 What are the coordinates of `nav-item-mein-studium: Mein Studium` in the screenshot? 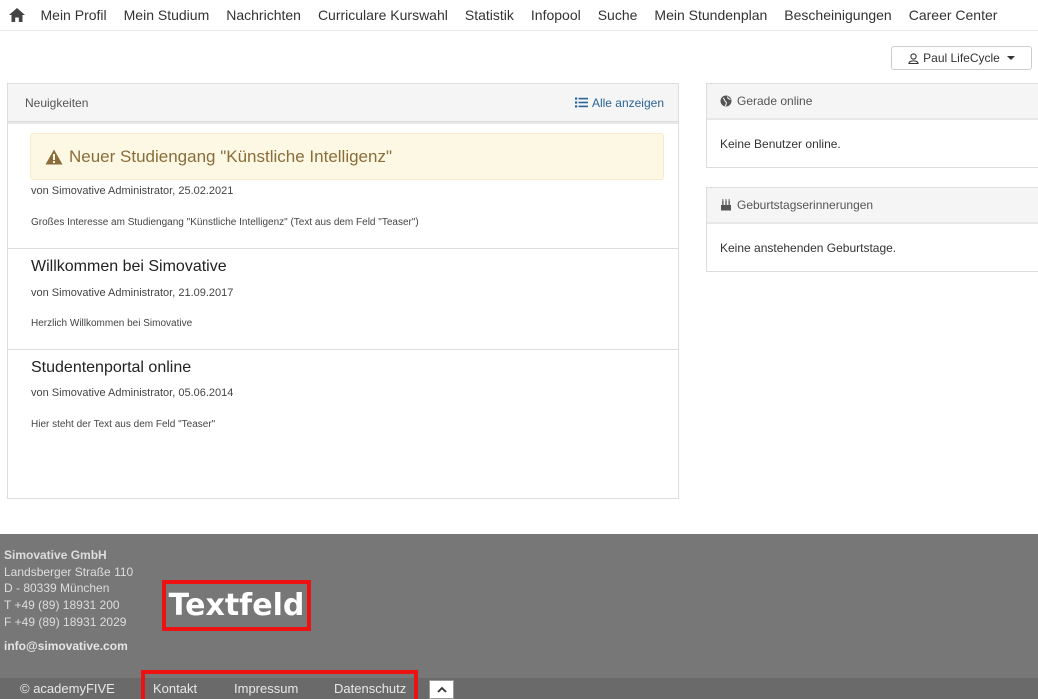 It's located at (166, 15).